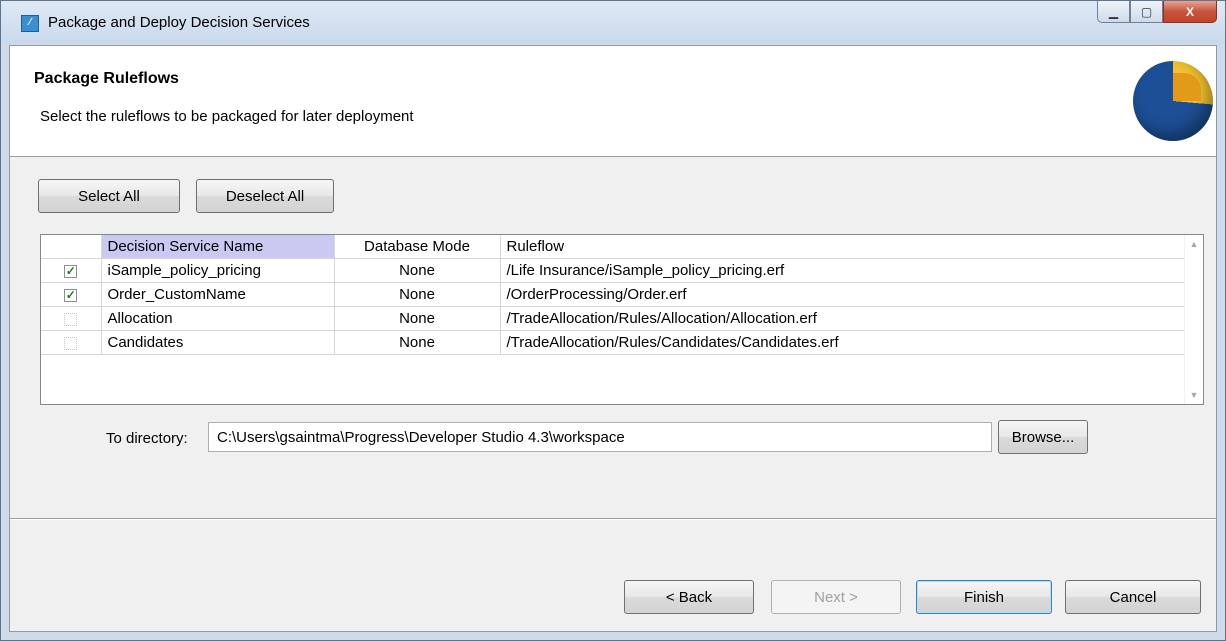  What do you see at coordinates (218, 270) in the screenshot?
I see `decision-service-name-cell: iSample_policy_pricing` at bounding box center [218, 270].